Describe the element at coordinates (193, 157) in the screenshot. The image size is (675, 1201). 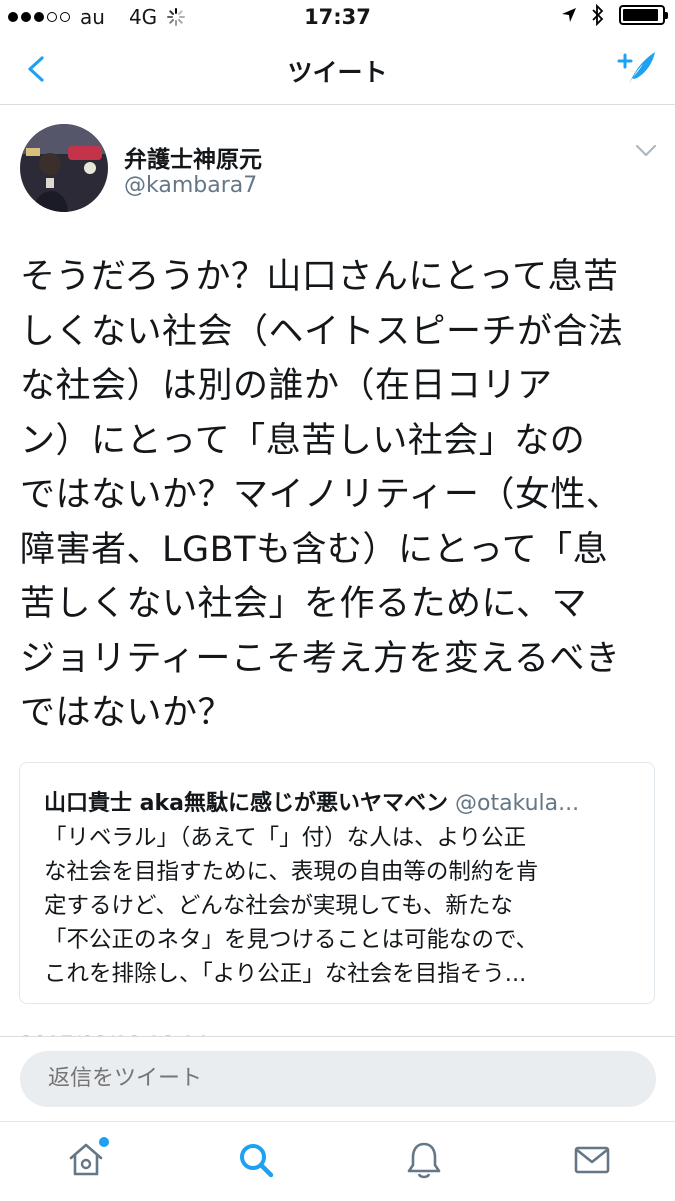
I see `author-name: 弁護士神原元` at that location.